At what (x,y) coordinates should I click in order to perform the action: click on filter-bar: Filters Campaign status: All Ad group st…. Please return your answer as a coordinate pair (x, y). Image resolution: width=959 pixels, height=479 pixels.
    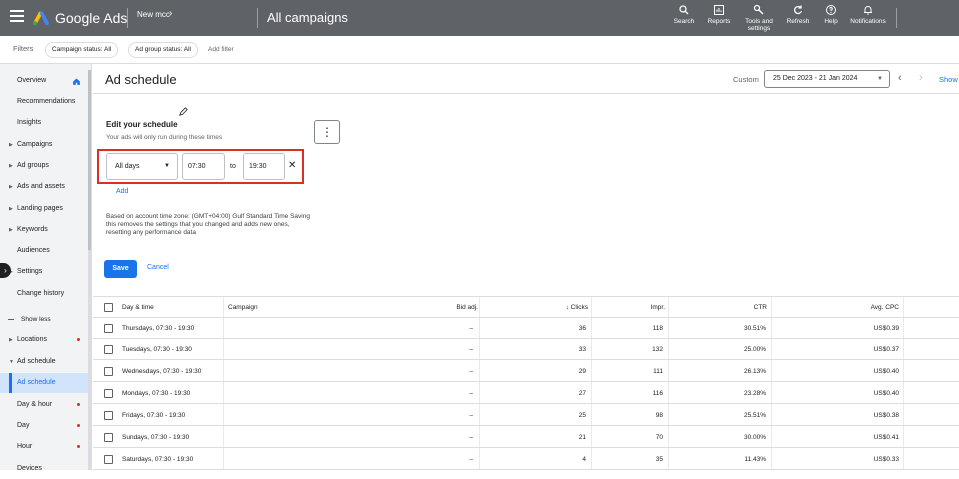
    Looking at the image, I should click on (479, 50).